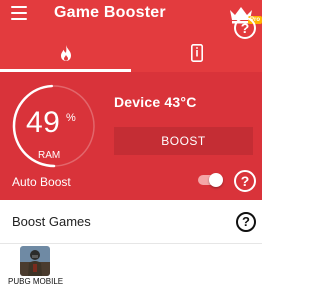  What do you see at coordinates (110, 12) in the screenshot?
I see `app-title: Game Booster` at bounding box center [110, 12].